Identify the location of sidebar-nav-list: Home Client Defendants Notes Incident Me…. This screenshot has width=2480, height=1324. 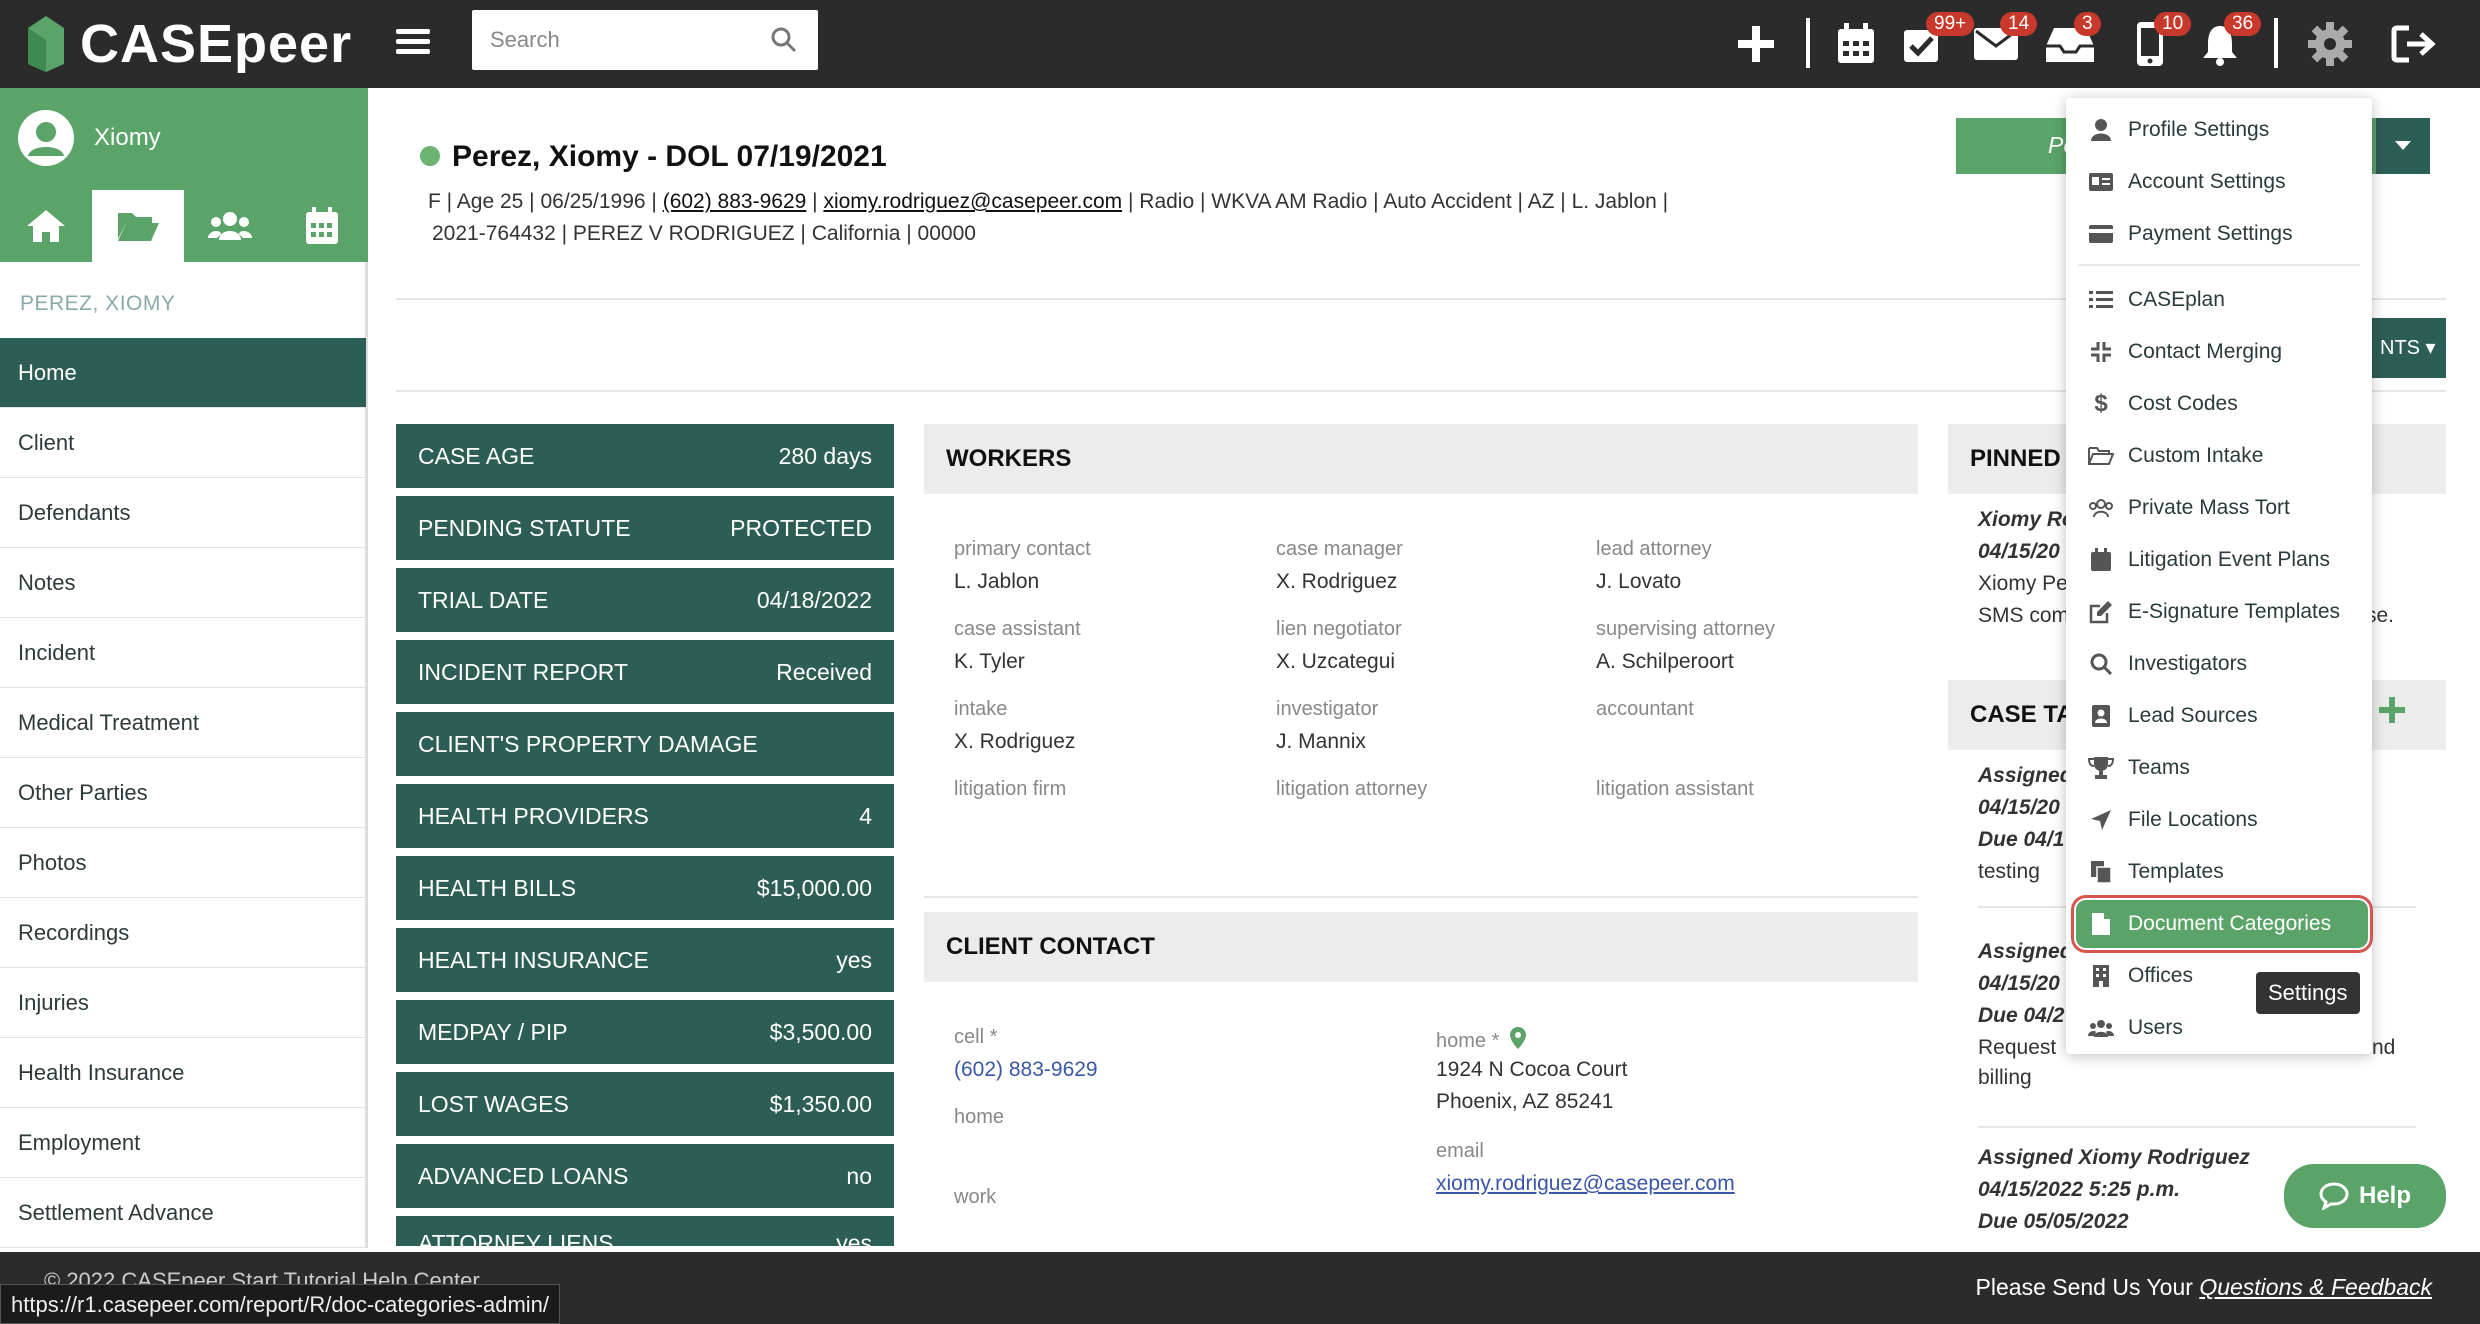
(183, 793).